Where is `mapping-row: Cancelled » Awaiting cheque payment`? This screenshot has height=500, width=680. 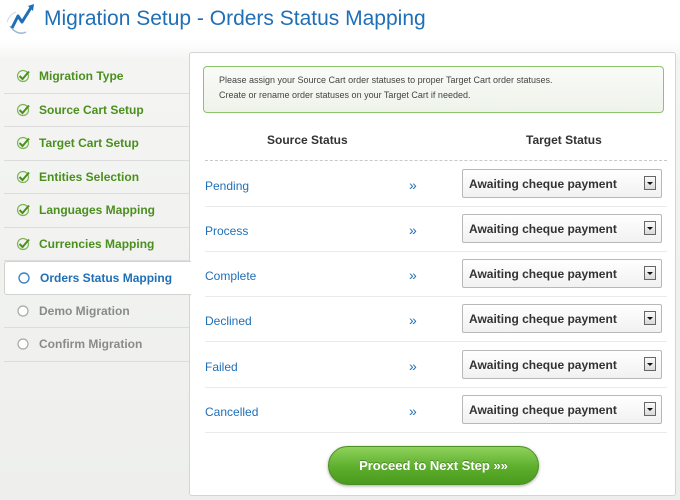
mapping-row: Cancelled » Awaiting cheque payment is located at coordinates (436, 410).